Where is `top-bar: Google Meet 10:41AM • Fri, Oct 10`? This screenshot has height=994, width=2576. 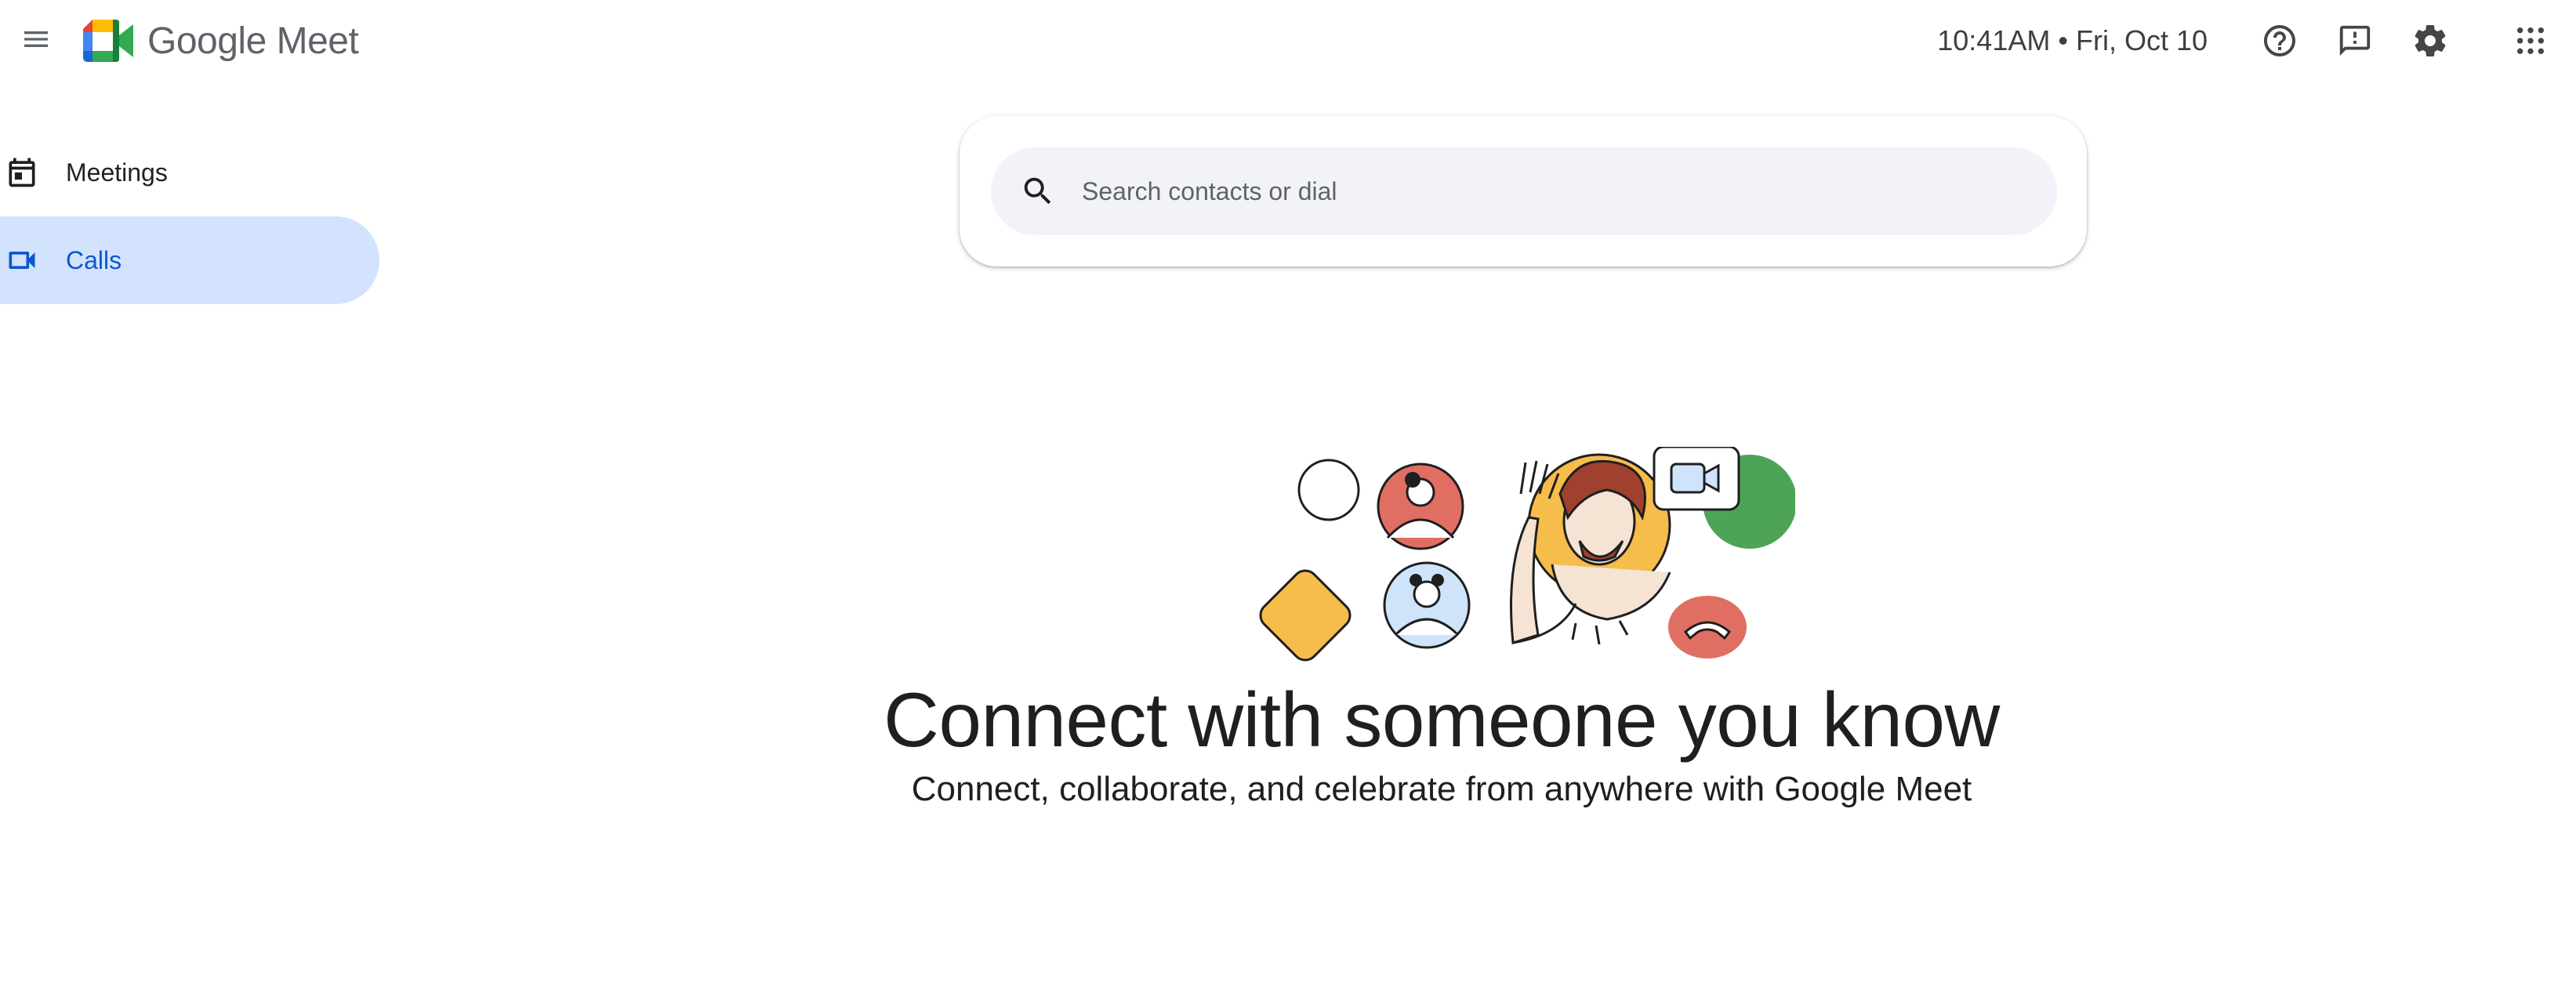 top-bar: Google Meet 10:41AM • Fri, Oct 10 is located at coordinates (1288, 41).